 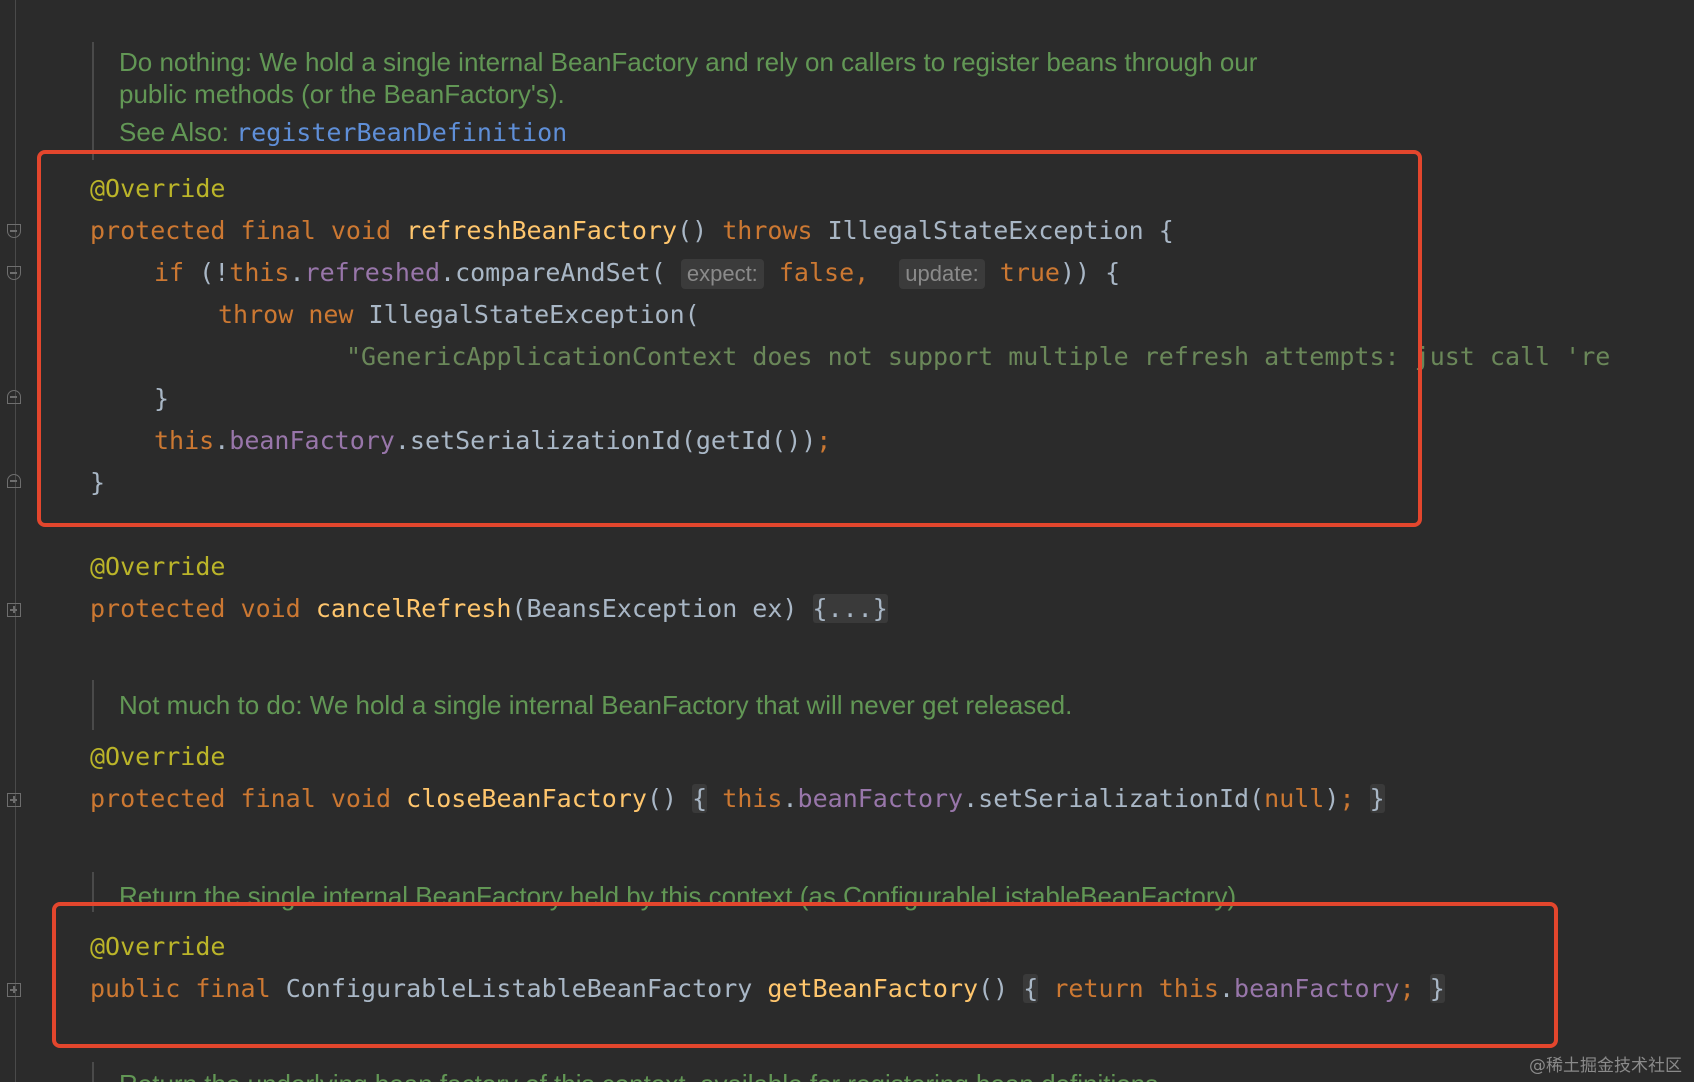 I want to click on punct: ), so click(x=1332, y=798).